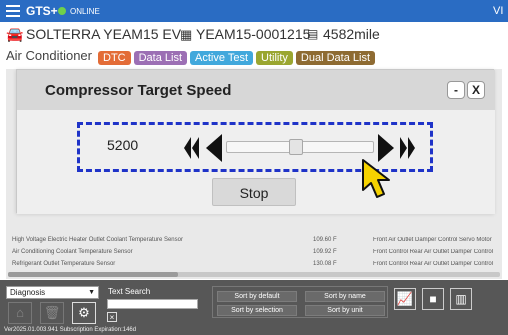  I want to click on topbar-corner-text: VI, so click(498, 11).